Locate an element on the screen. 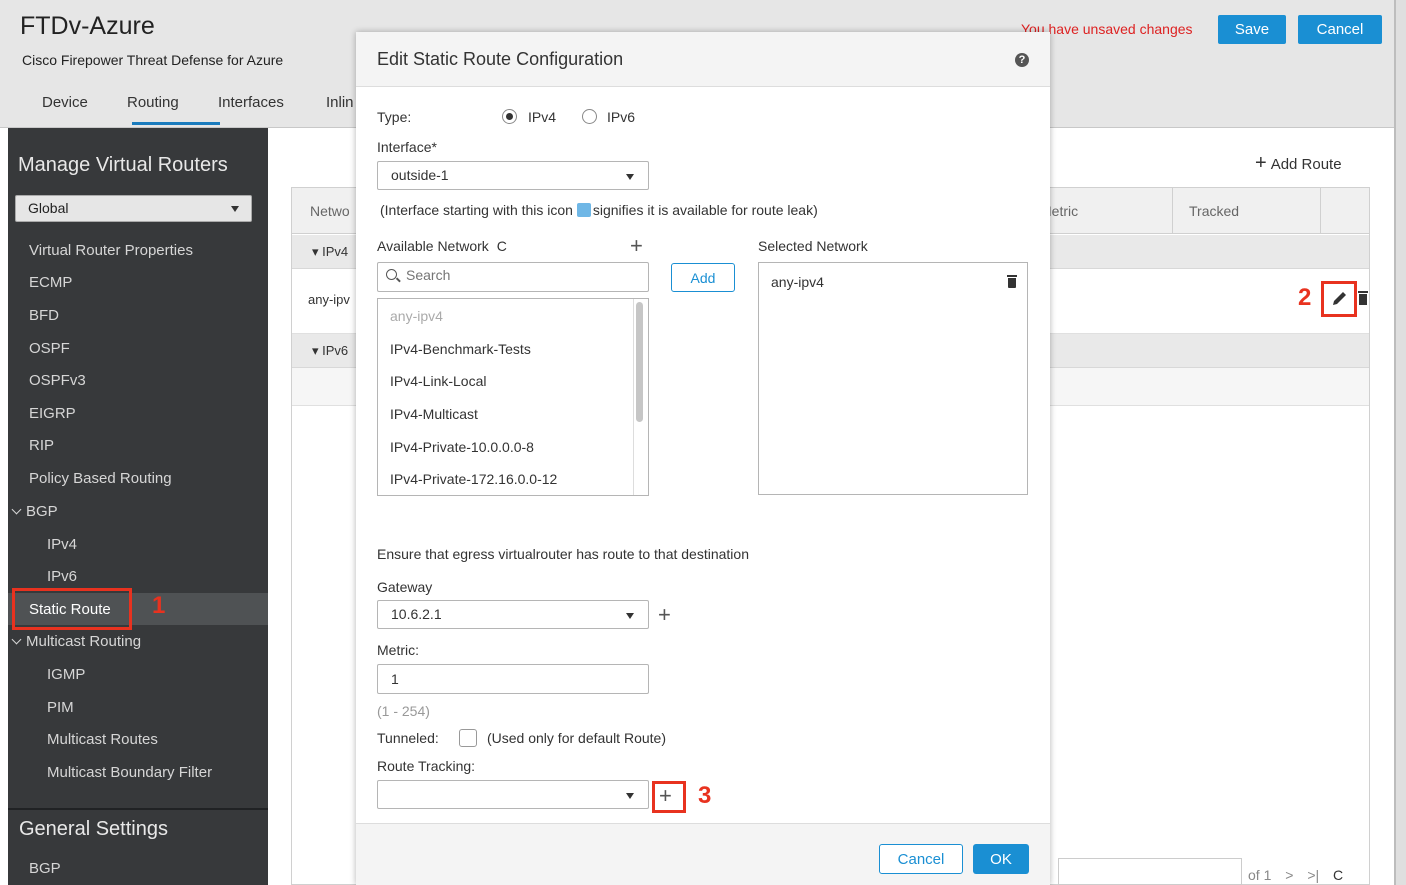  sidebar-item-multicast-routes: Multicast Routes is located at coordinates (102, 739).